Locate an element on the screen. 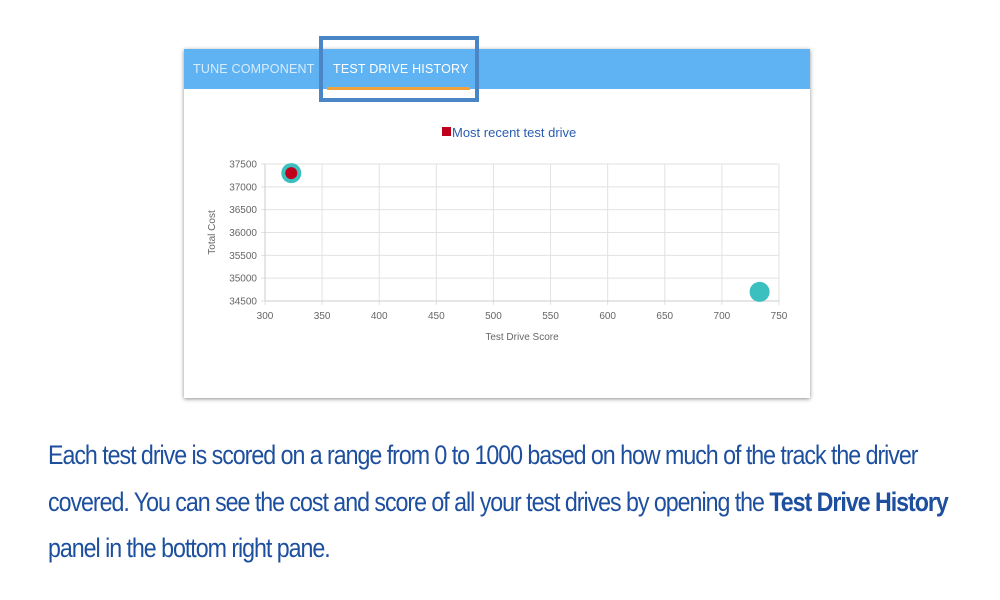 Image resolution: width=1000 pixels, height=600 pixels. x-tick-label: 400 is located at coordinates (379, 316).